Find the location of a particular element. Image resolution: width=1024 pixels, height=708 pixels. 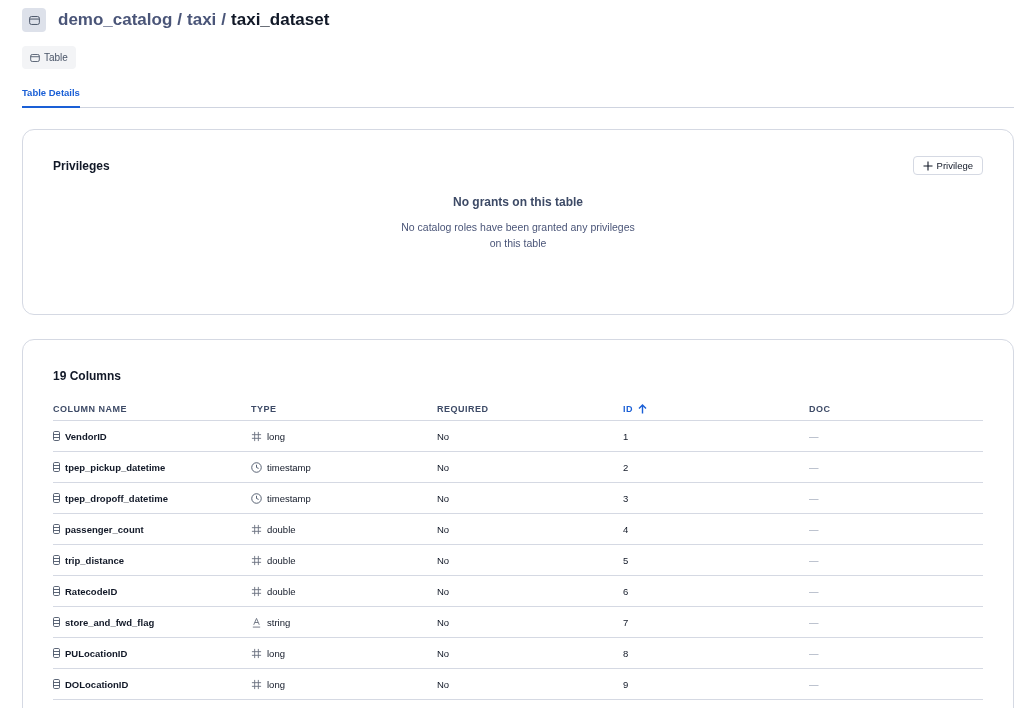

id-value: 7 is located at coordinates (626, 622).